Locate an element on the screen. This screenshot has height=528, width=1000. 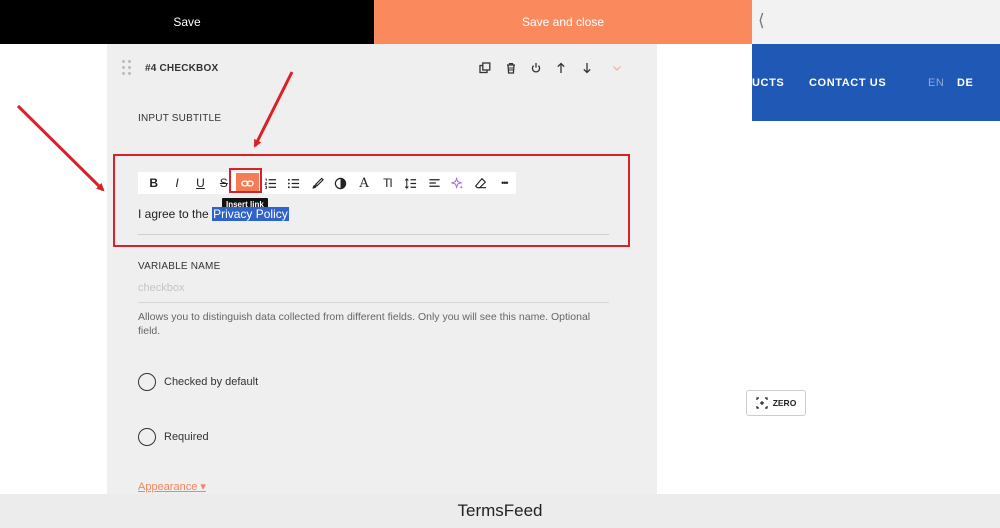
lang-en-link: EN is located at coordinates (936, 83).